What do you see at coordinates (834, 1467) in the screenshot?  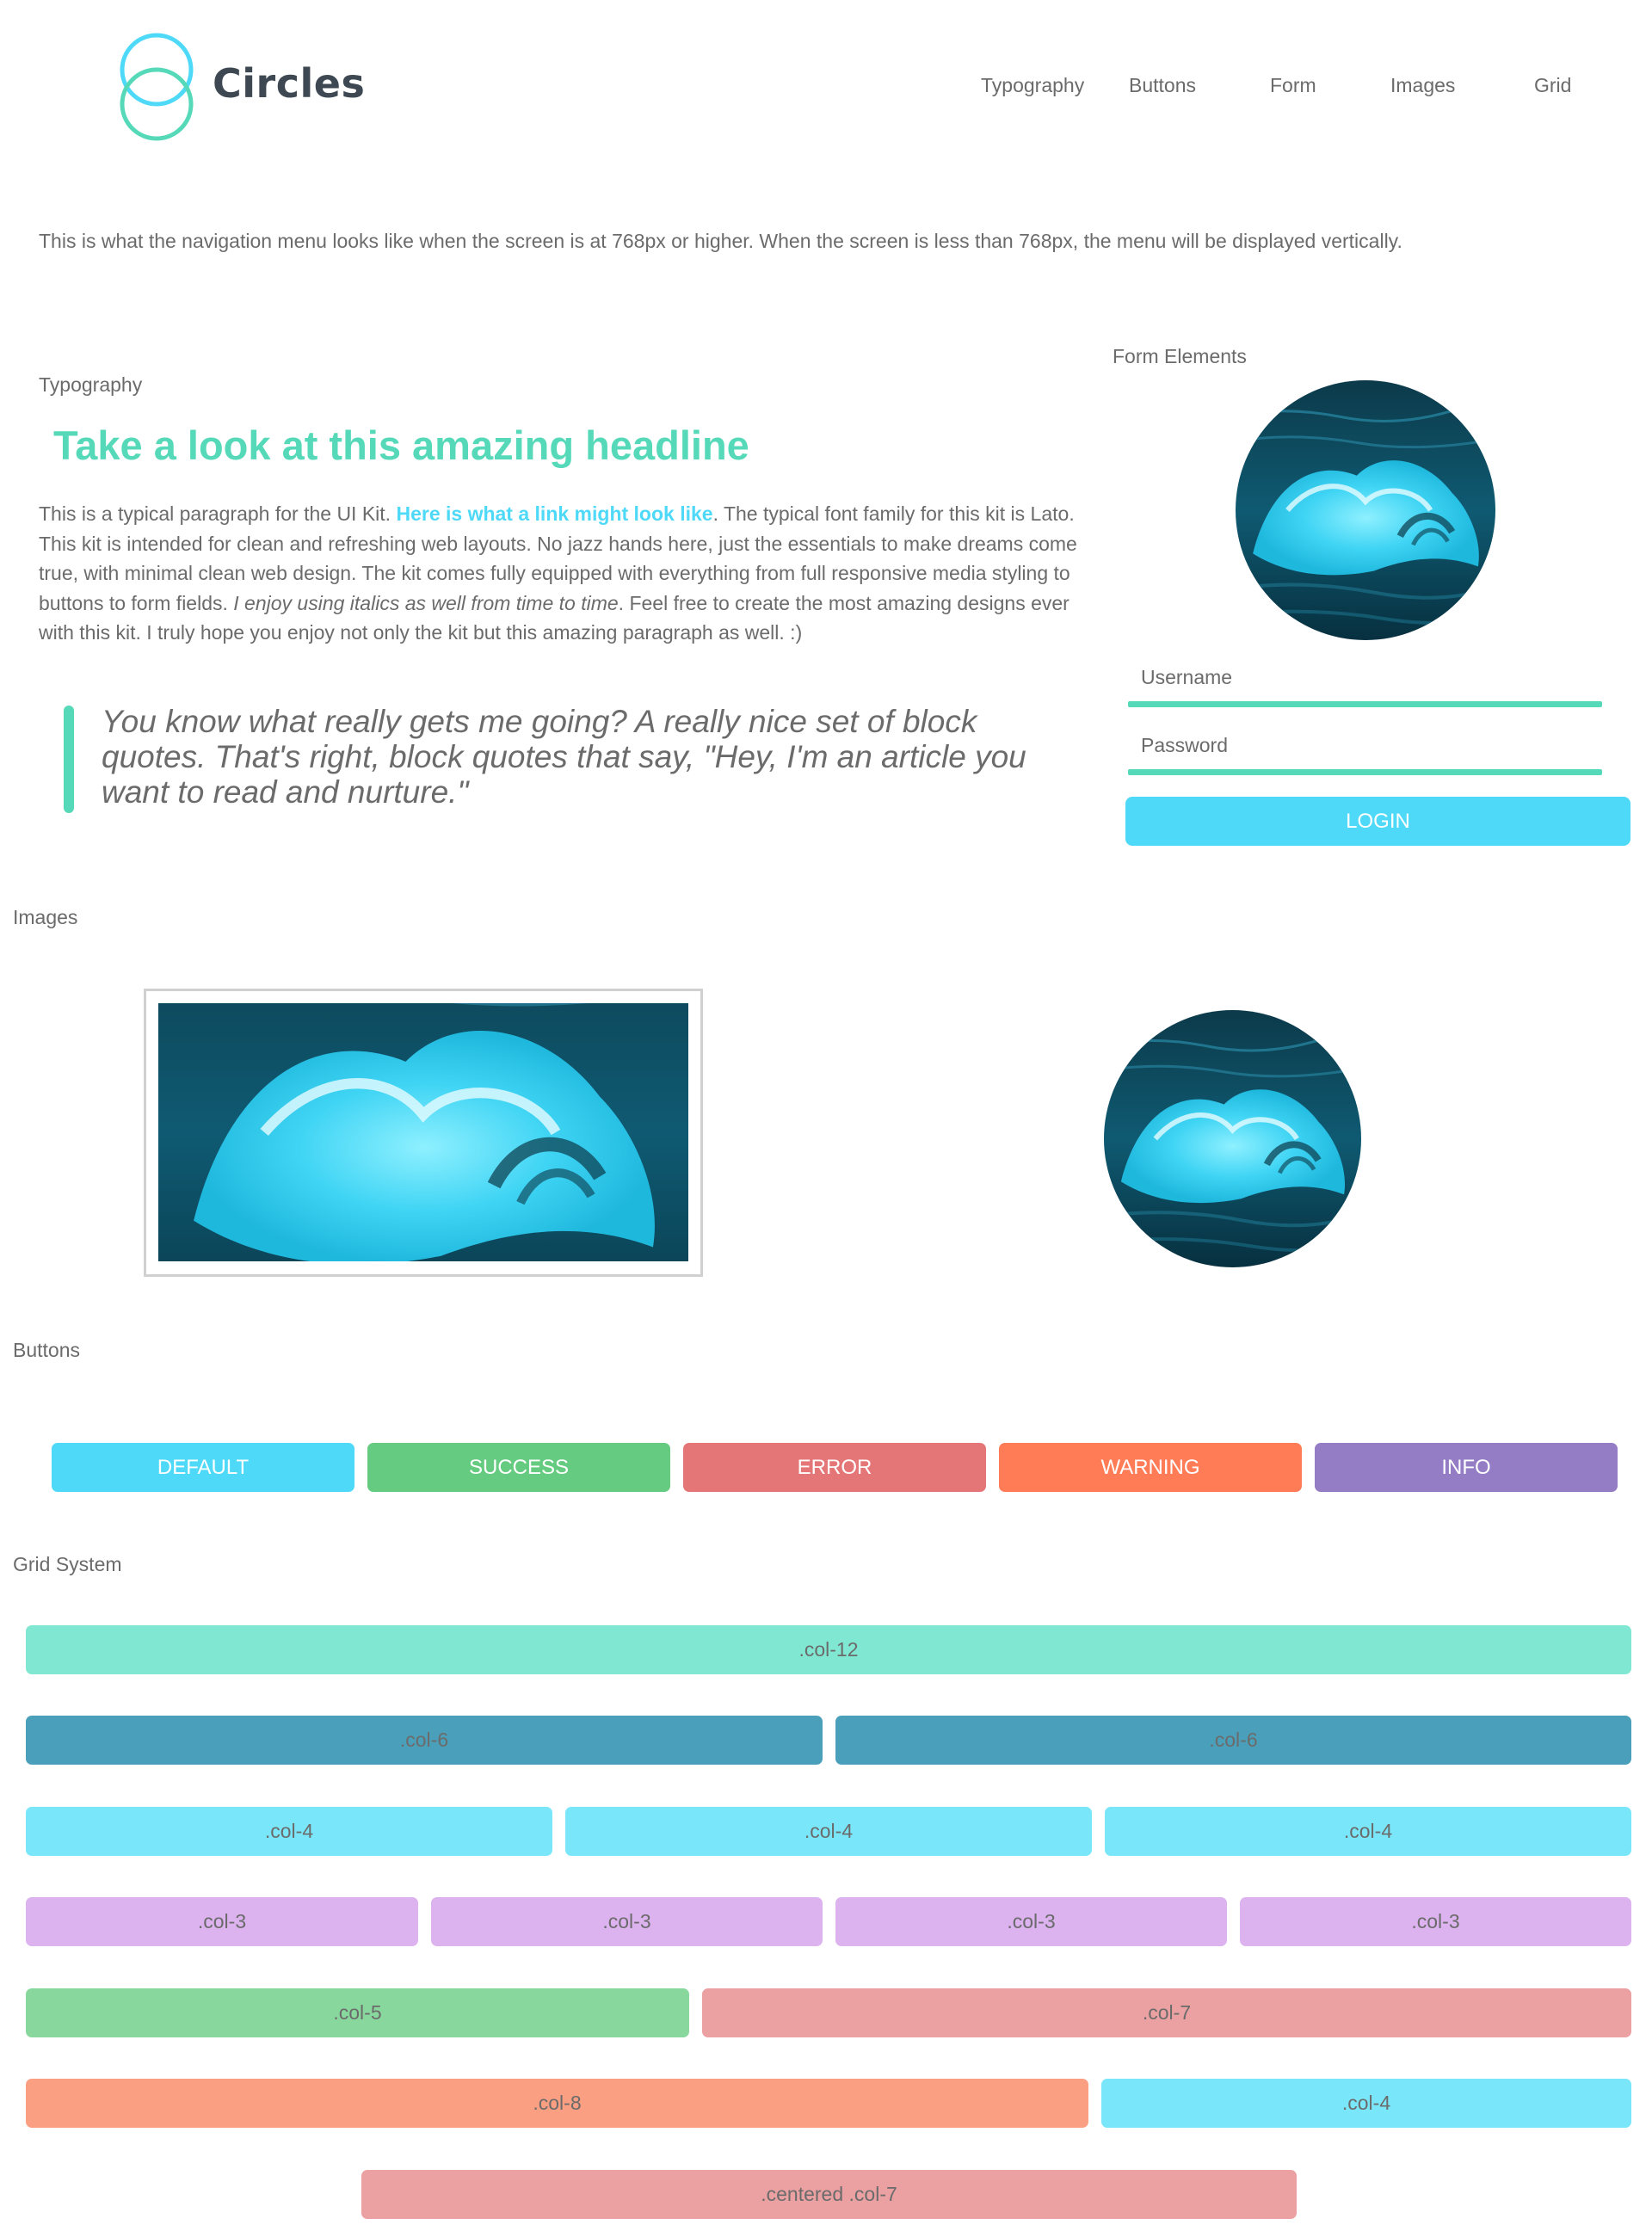 I see `error-button: ERROR` at bounding box center [834, 1467].